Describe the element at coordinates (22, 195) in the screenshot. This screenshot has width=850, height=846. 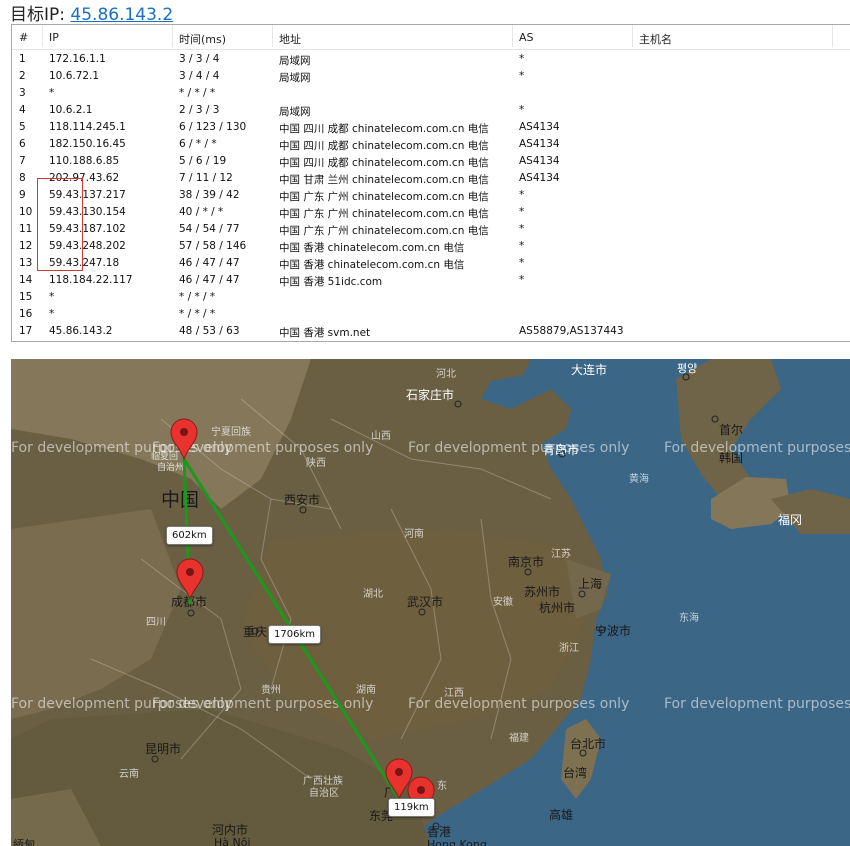
I see `hop-cell: 9` at that location.